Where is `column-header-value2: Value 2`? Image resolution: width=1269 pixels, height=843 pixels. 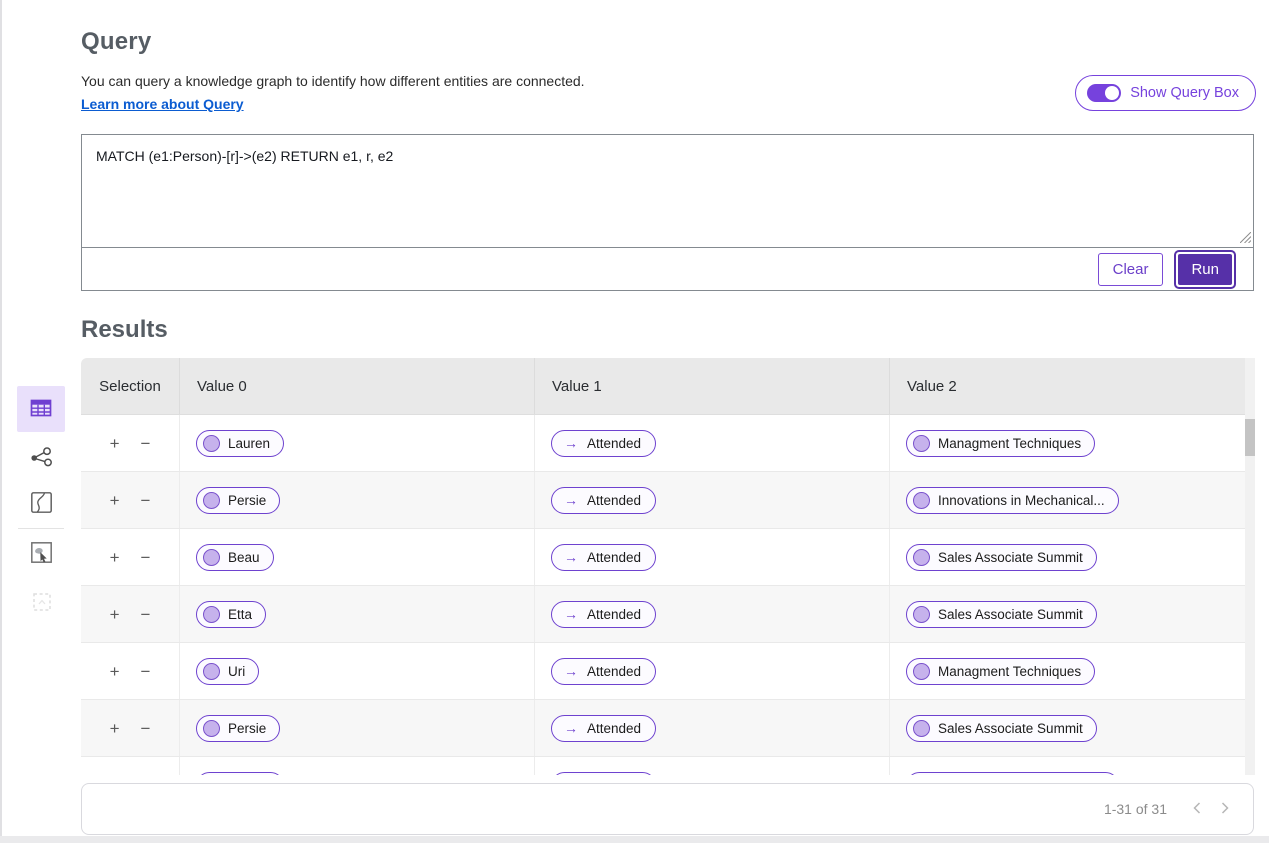
column-header-value2: Value 2 is located at coordinates (932, 386).